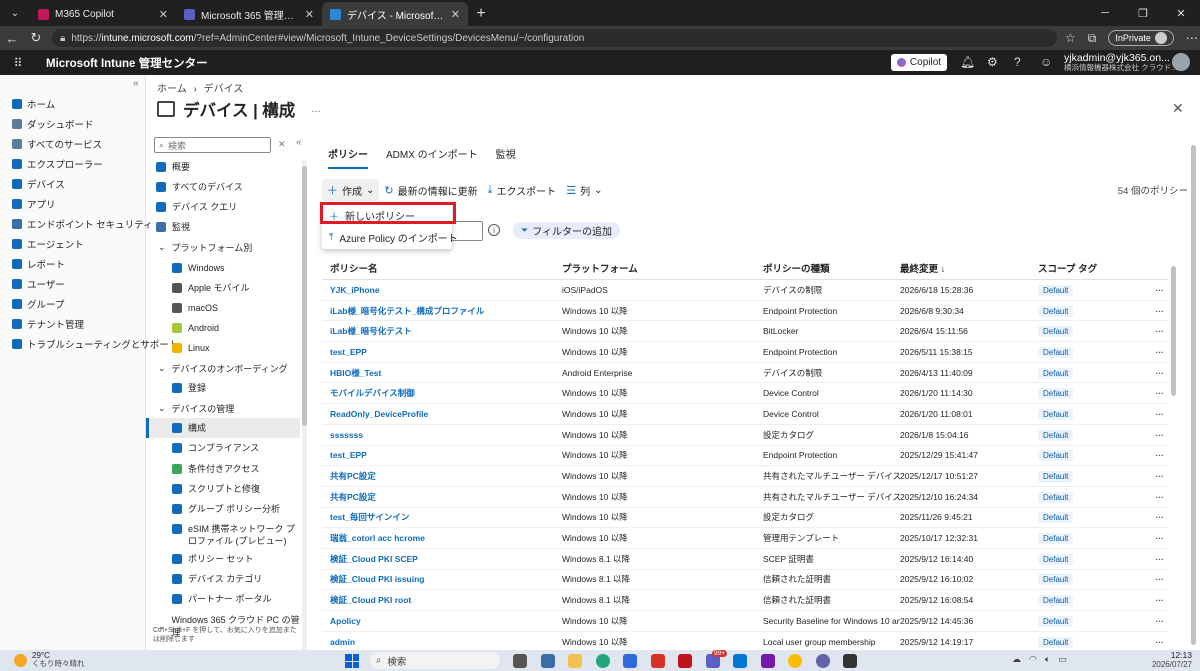  I want to click on submenu-item: 概要, so click(226, 167).